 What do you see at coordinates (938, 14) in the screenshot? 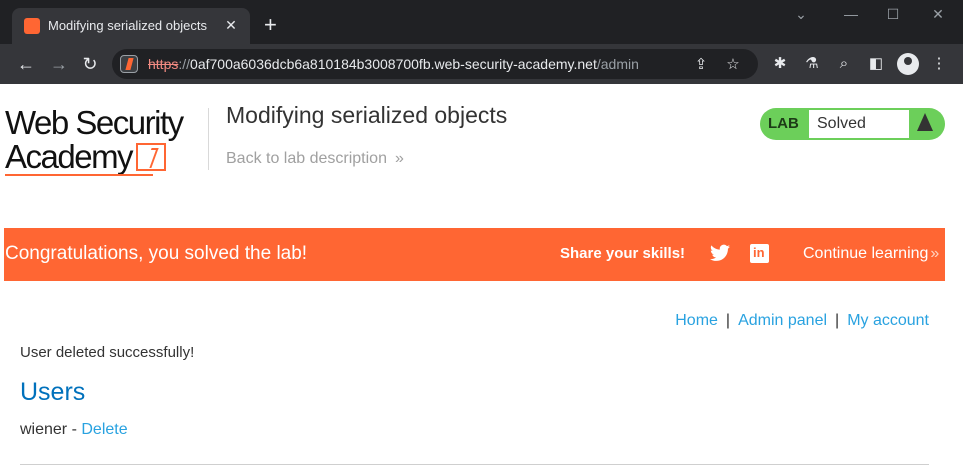
I see `close-window-icon: ✕` at bounding box center [938, 14].